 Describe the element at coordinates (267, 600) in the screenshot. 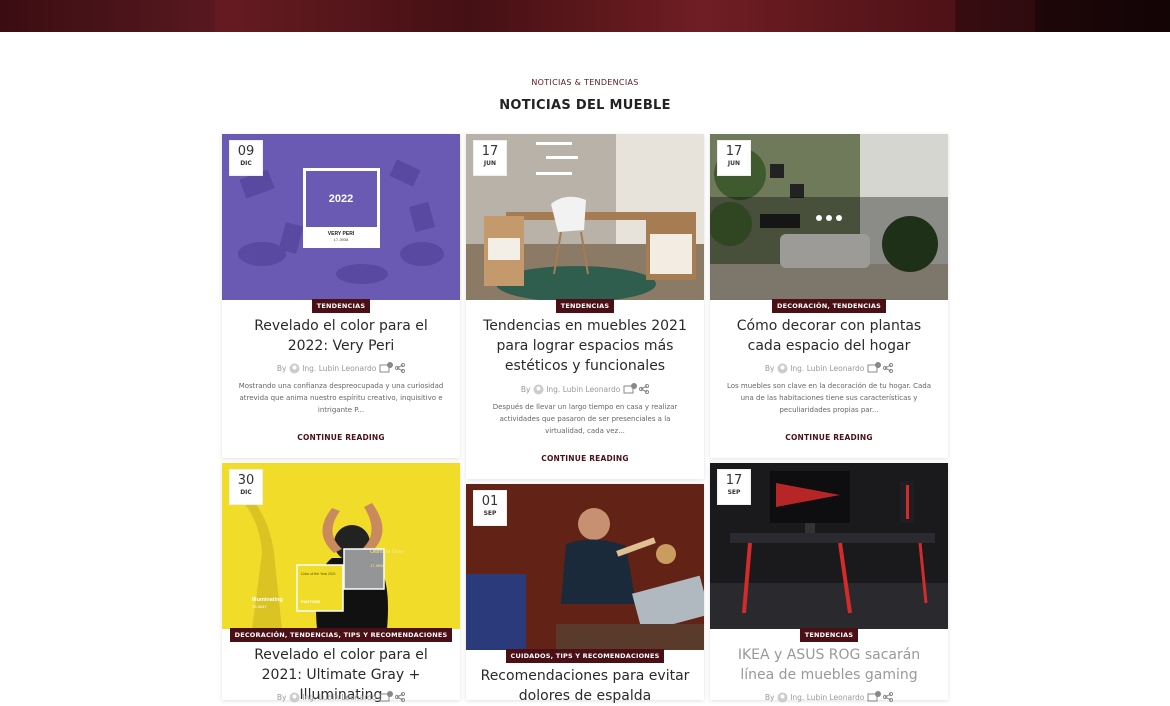

I see `illuminating-label: Illuminating` at that location.